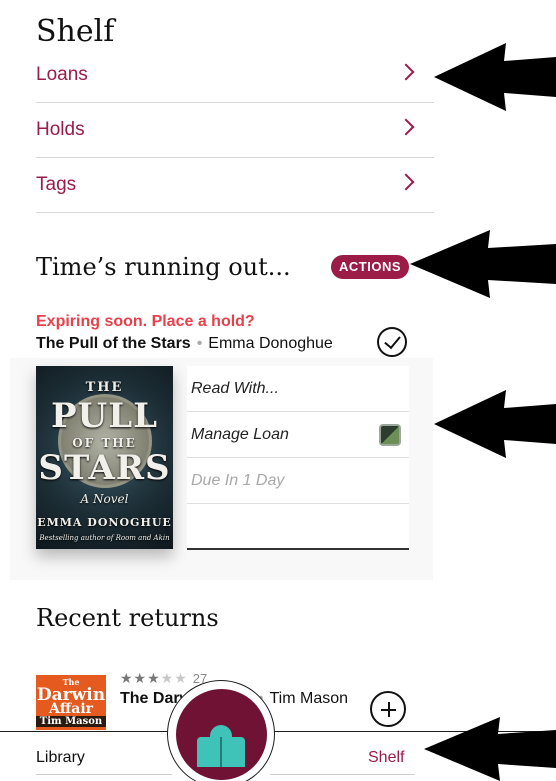 The image size is (556, 781). What do you see at coordinates (145, 322) in the screenshot?
I see `expiring-notice-link: Expiring soon. Place a hold?` at bounding box center [145, 322].